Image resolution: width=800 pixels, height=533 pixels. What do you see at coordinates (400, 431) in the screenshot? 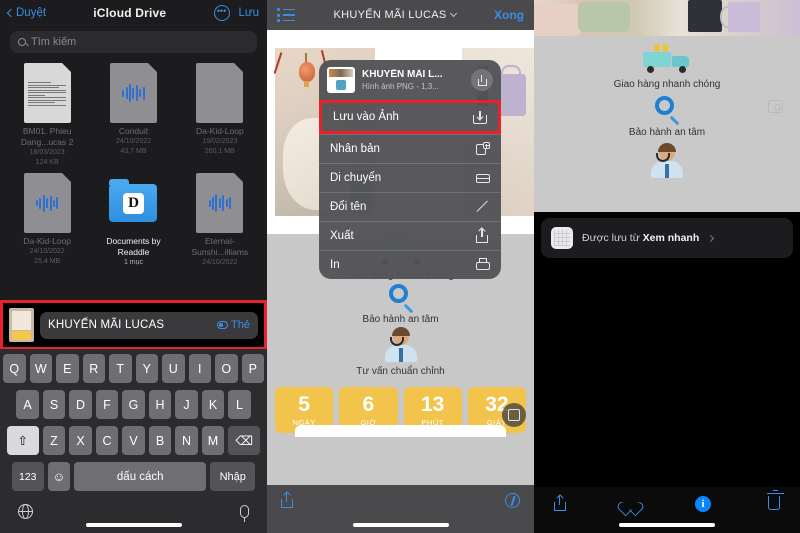
I see `sheet-handle` at bounding box center [400, 431].